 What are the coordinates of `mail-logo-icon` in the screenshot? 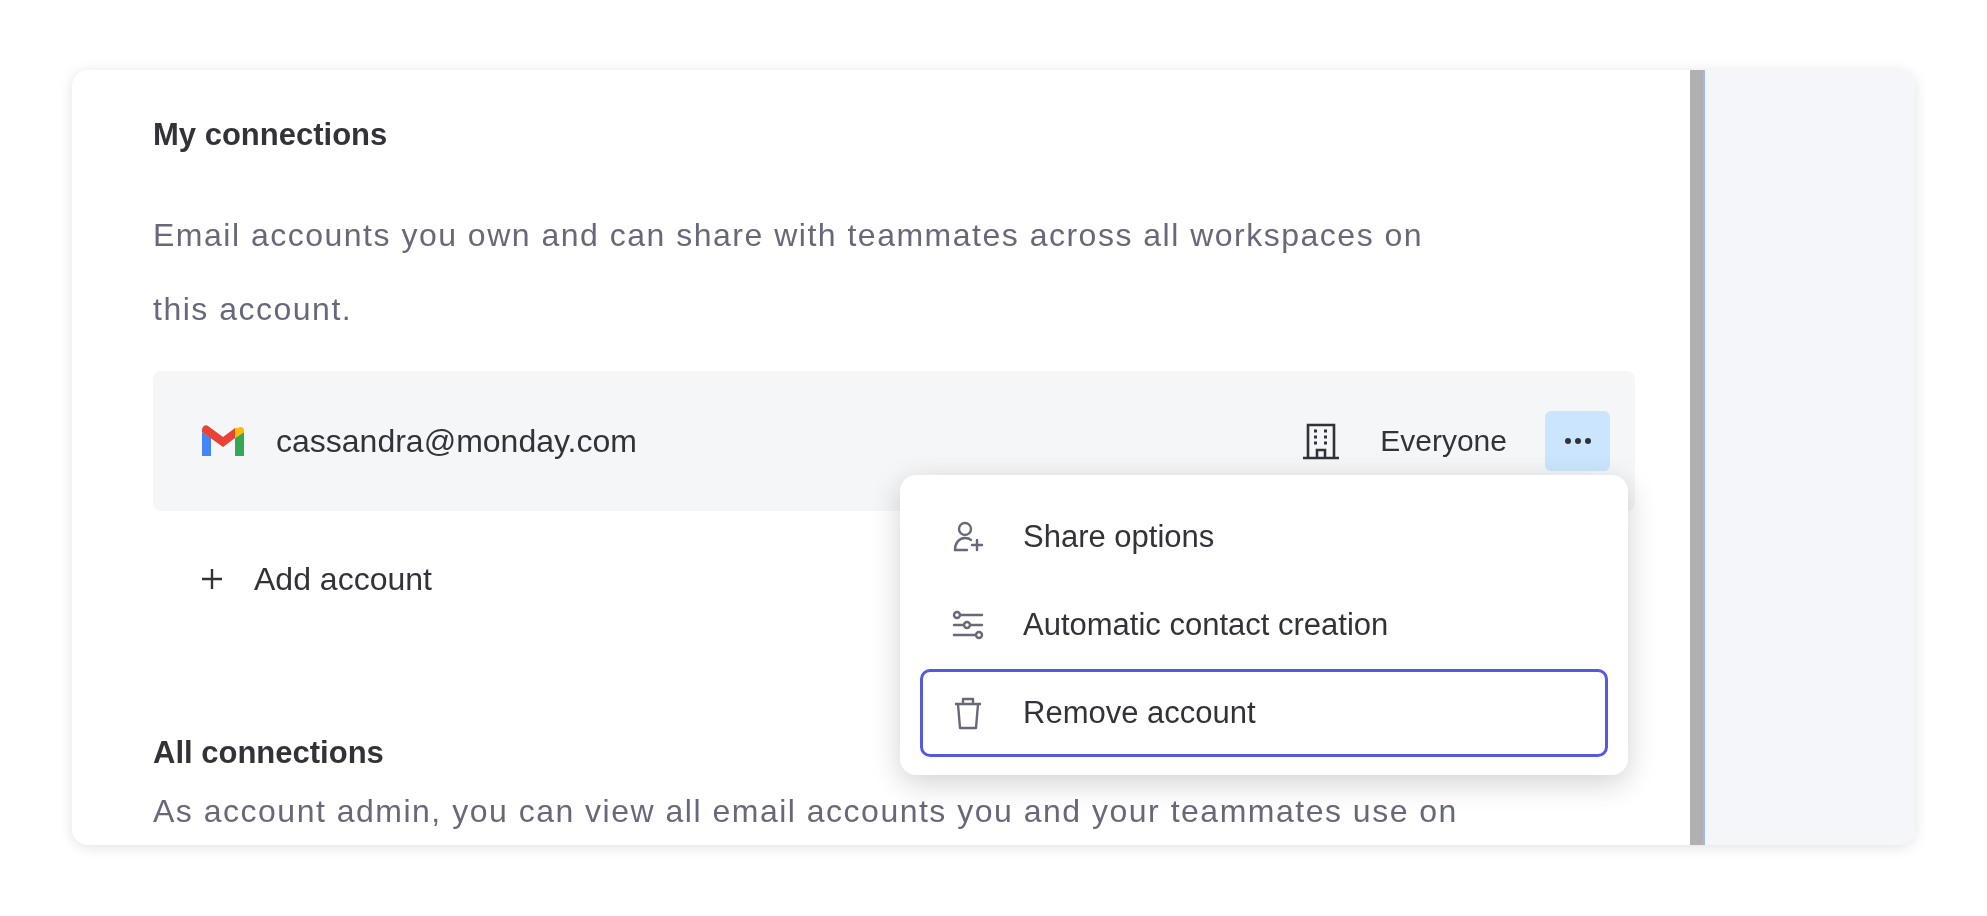 It's located at (223, 441).